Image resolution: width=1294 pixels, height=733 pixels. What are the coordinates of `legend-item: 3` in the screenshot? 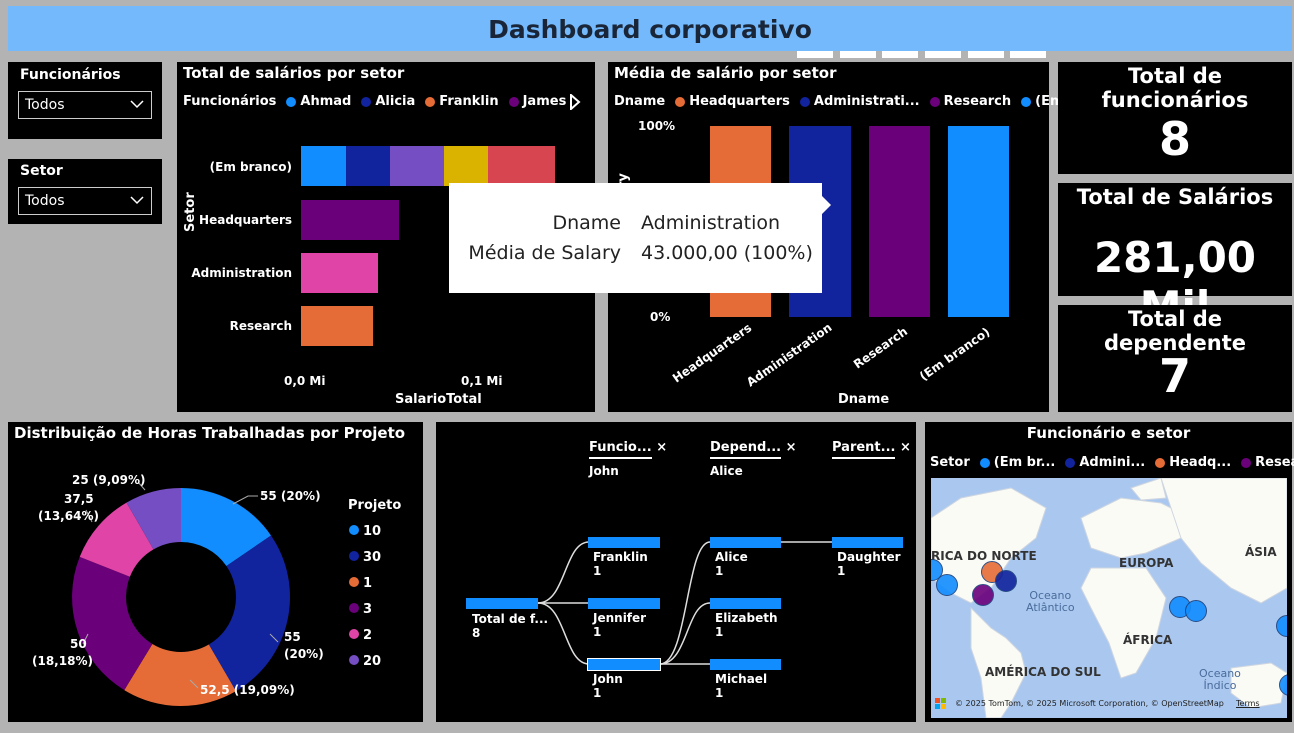 It's located at (365, 610).